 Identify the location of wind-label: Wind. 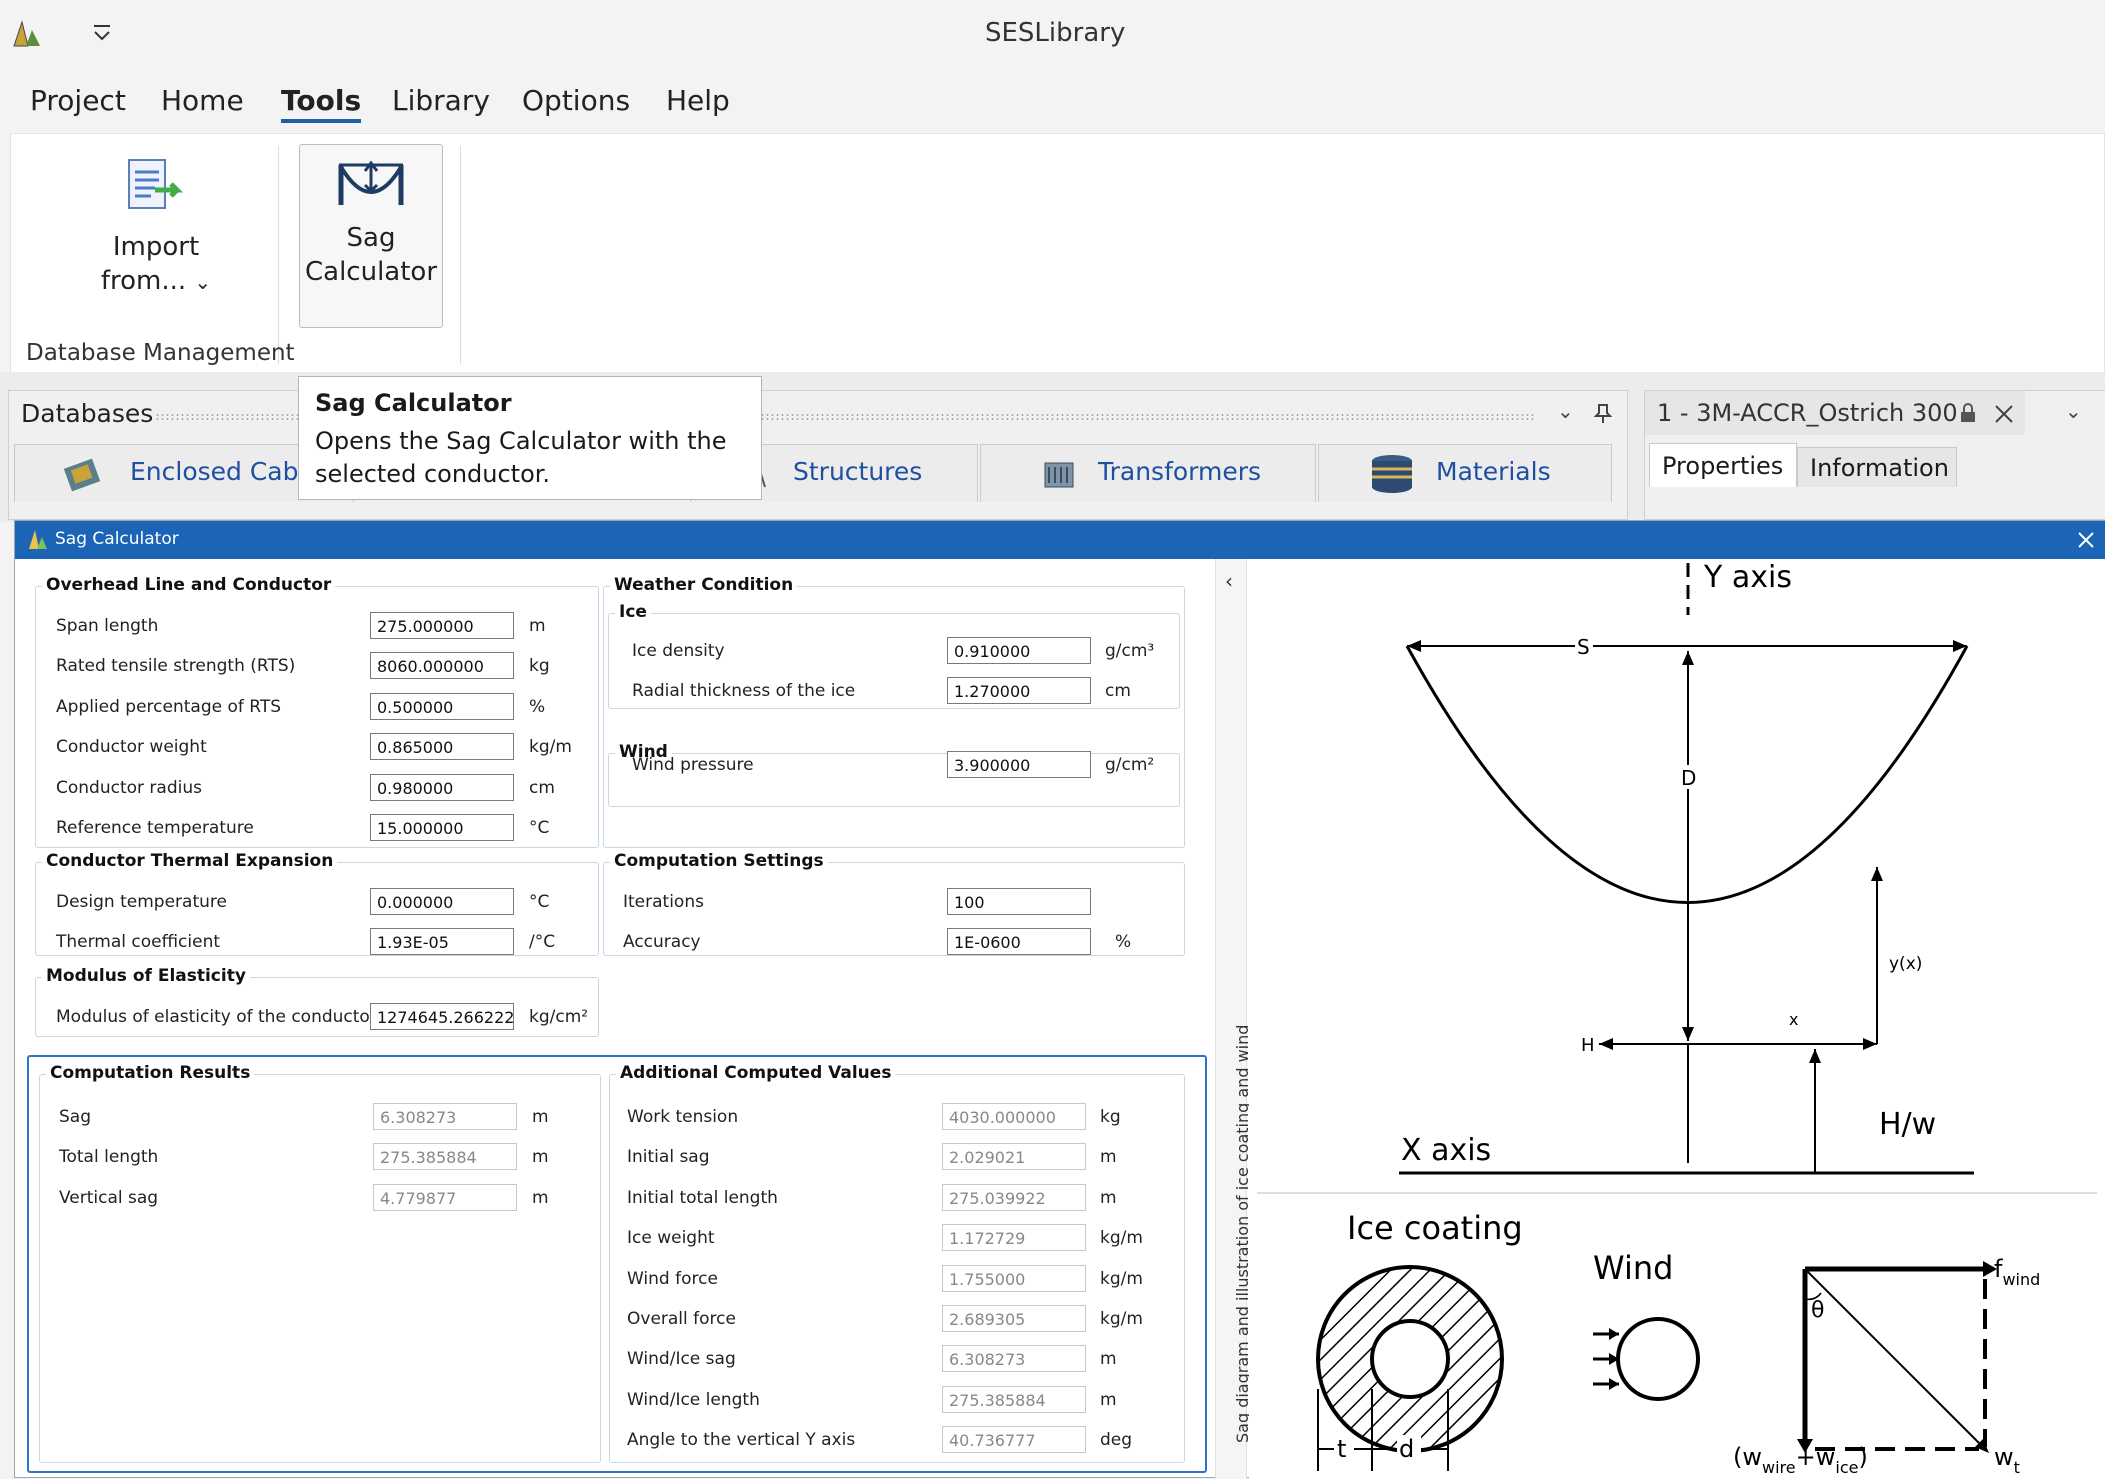
(1633, 1268).